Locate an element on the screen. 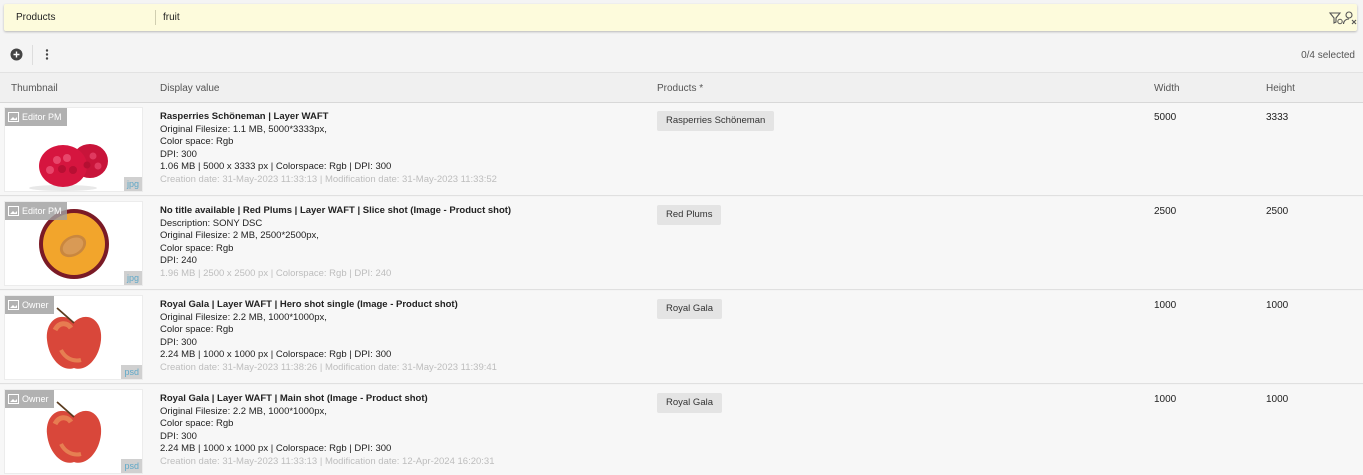 The width and height of the screenshot is (1363, 475). asset-detail: DPI: 240 is located at coordinates (178, 261).